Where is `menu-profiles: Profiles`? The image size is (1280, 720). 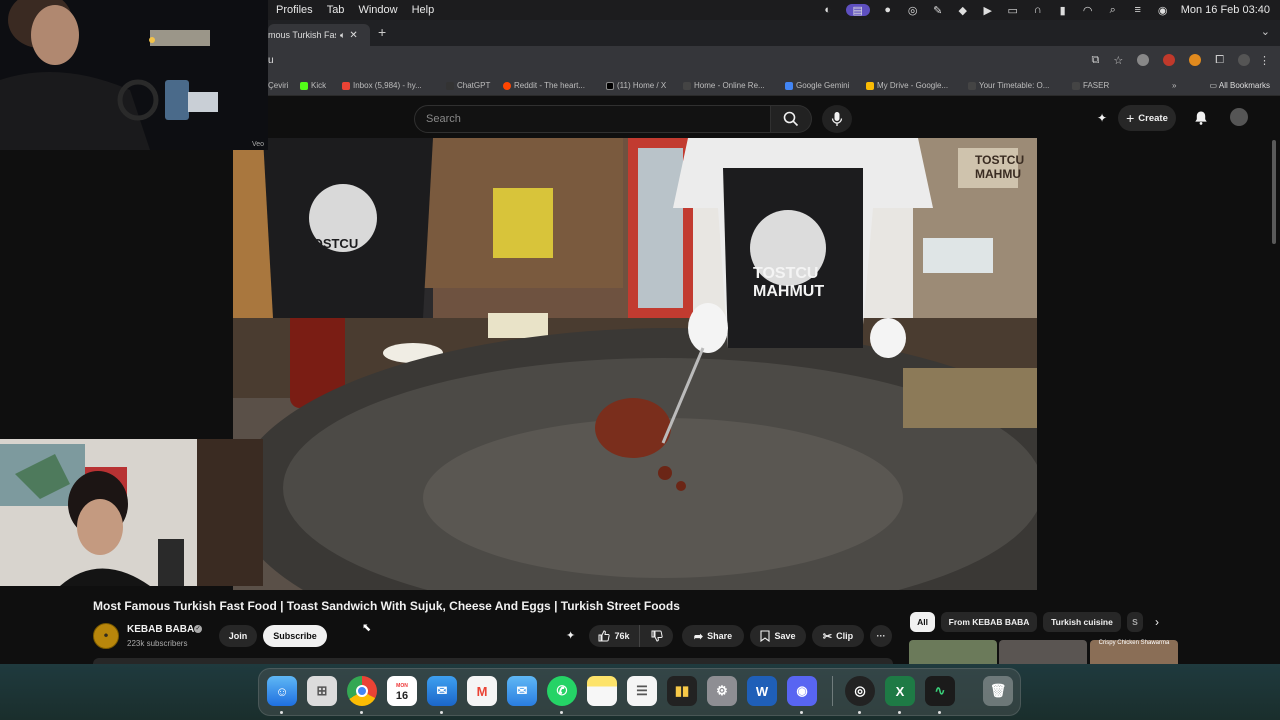 menu-profiles: Profiles is located at coordinates (294, 10).